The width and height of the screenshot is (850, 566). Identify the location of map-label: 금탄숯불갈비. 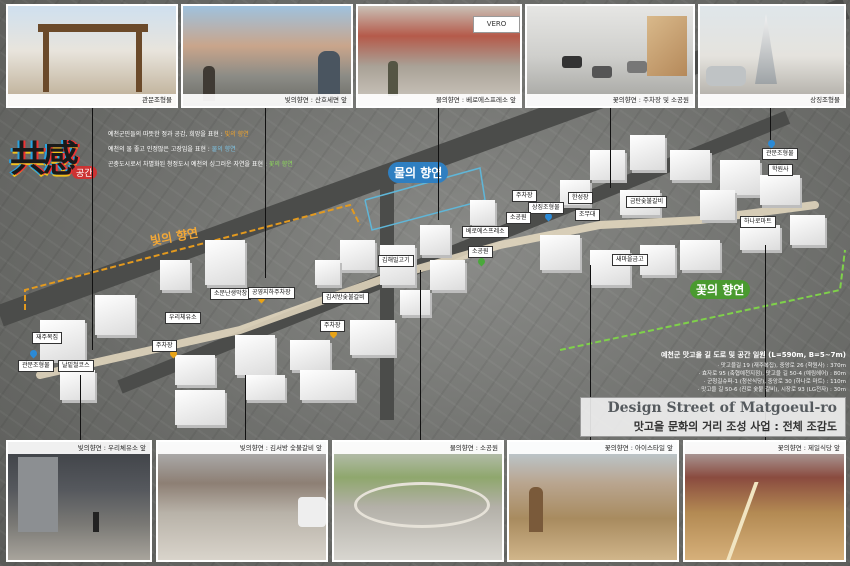
(647, 202).